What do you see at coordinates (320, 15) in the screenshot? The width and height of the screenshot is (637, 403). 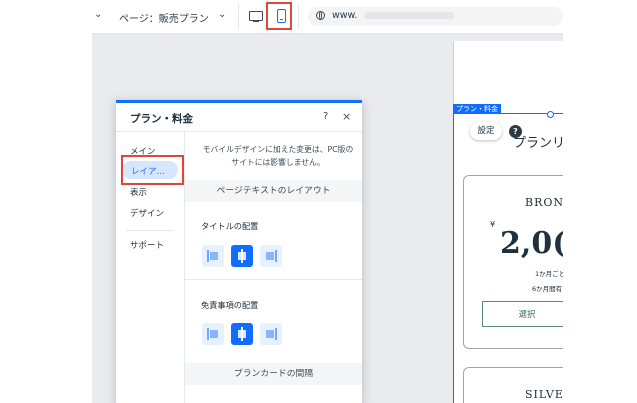 I see `globe-icon` at bounding box center [320, 15].